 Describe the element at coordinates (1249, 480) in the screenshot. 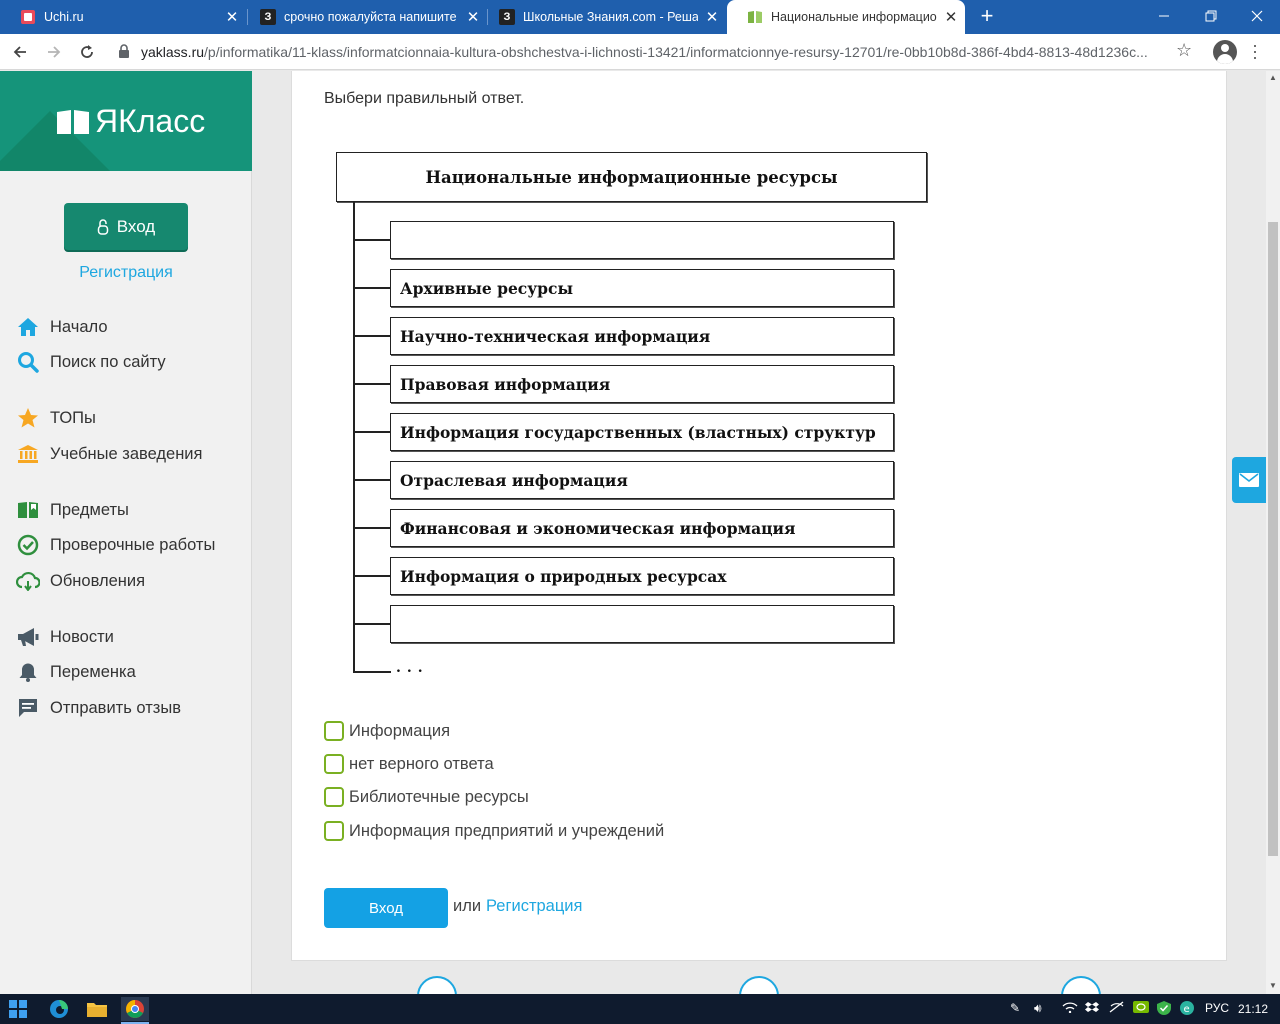

I see `feedback-mail-button` at that location.